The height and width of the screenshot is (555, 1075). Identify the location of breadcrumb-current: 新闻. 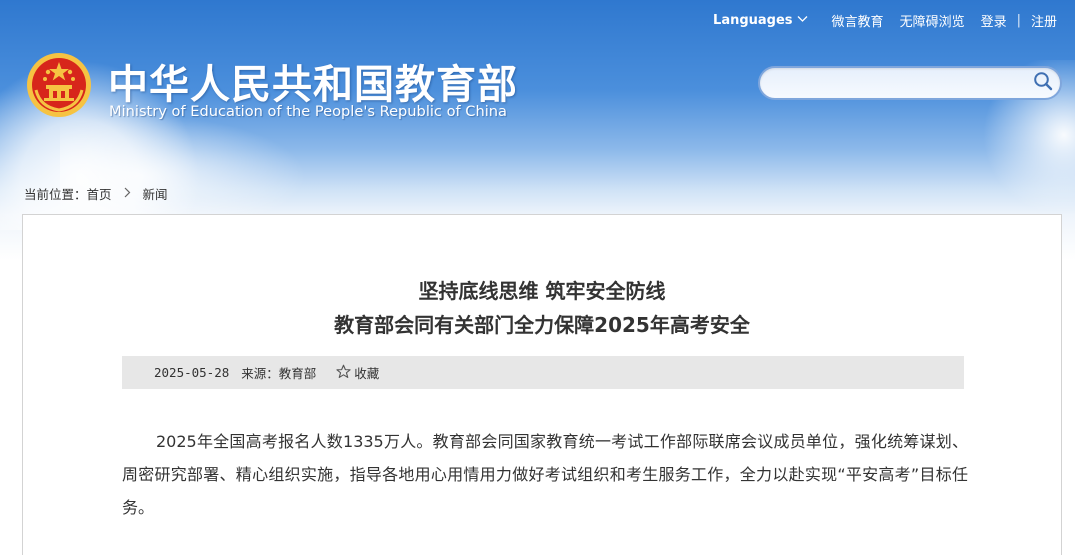
(155, 193).